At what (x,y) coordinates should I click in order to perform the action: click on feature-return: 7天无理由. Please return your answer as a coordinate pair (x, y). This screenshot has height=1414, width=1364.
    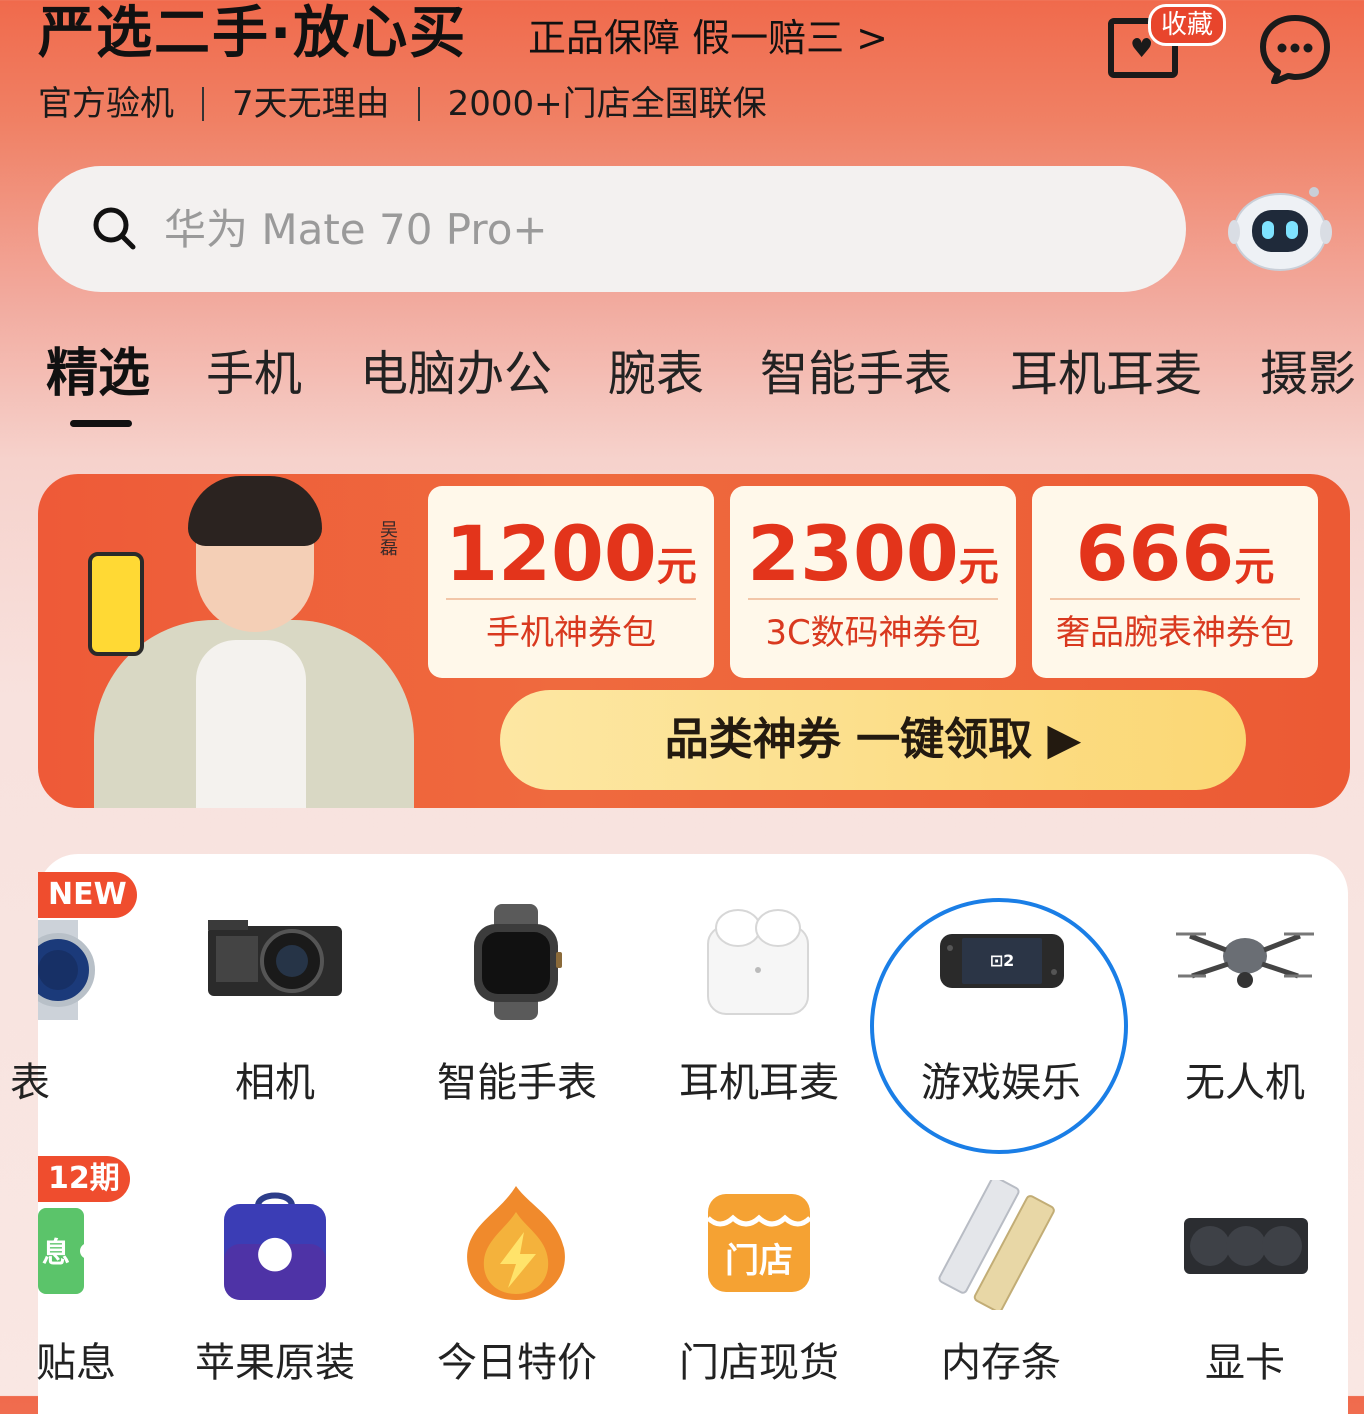
    Looking at the image, I should click on (311, 104).